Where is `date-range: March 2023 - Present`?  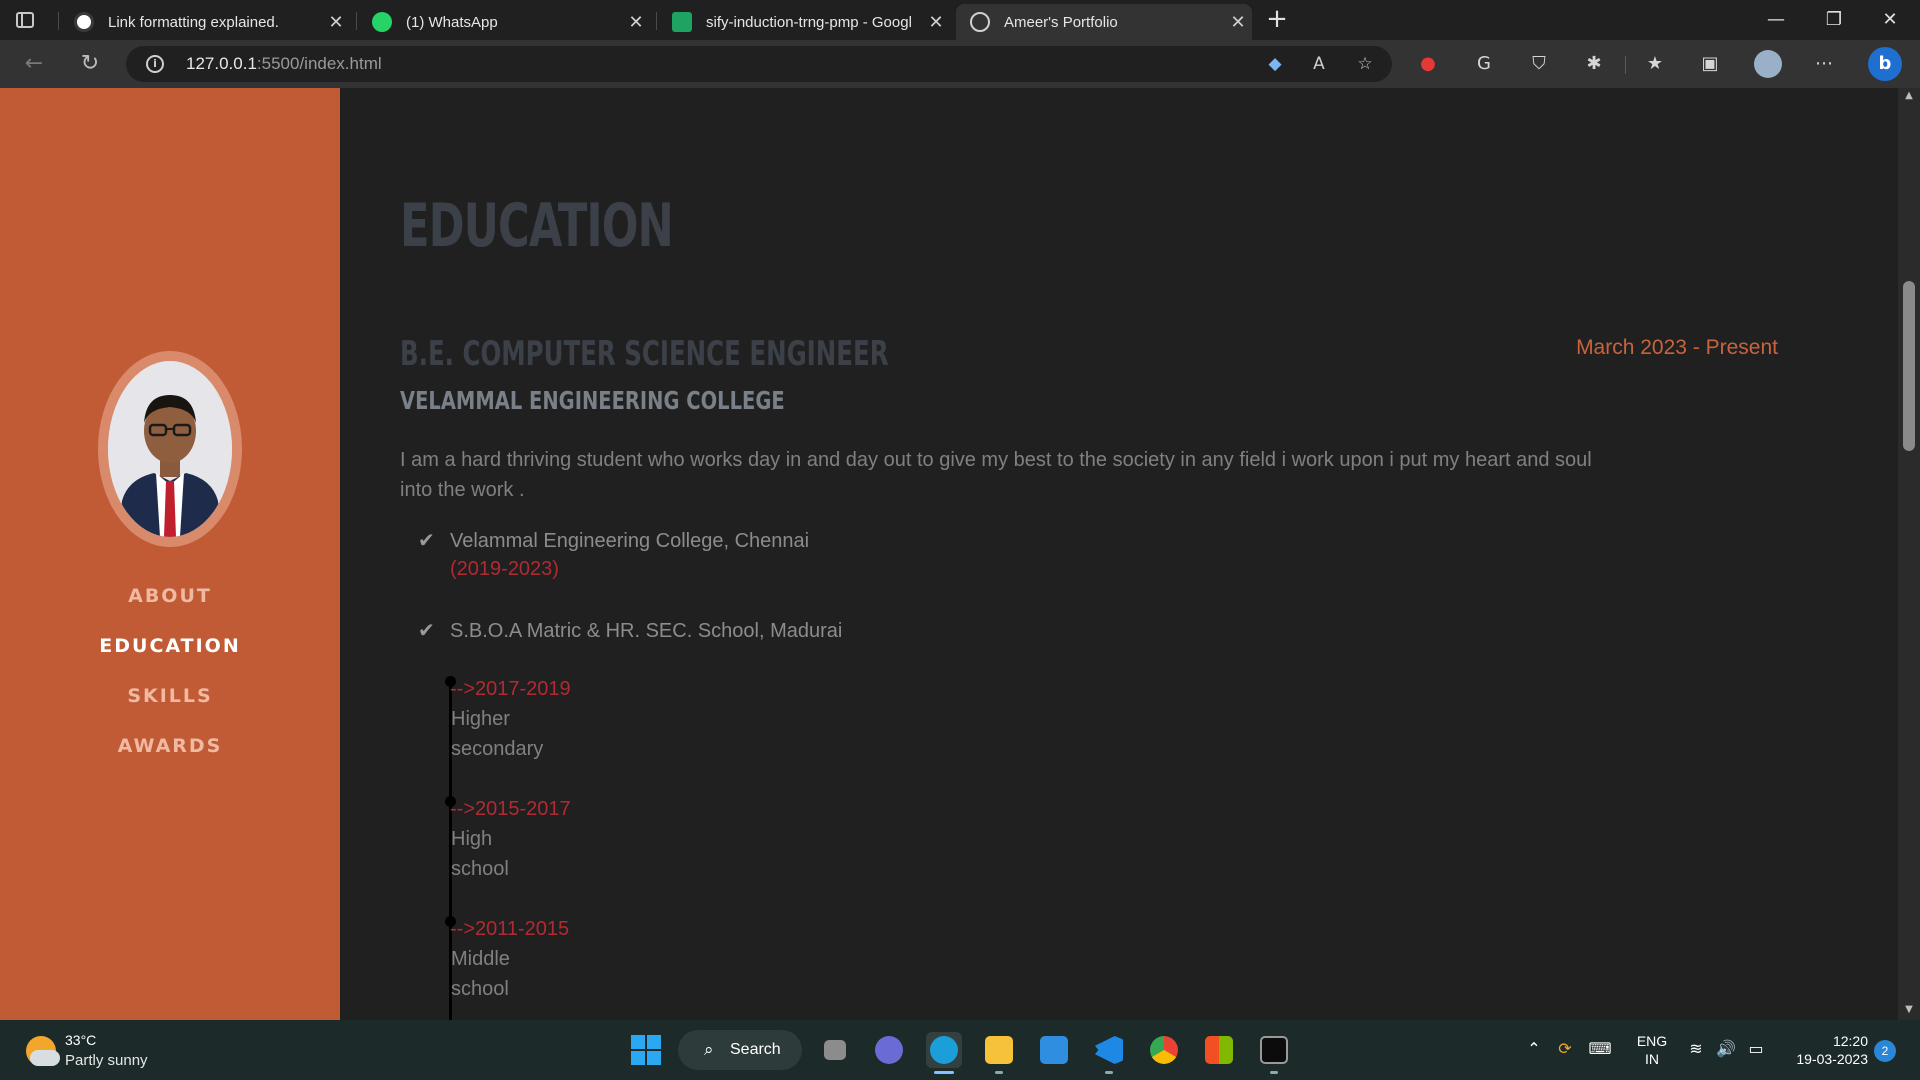
date-range: March 2023 - Present is located at coordinates (1677, 347).